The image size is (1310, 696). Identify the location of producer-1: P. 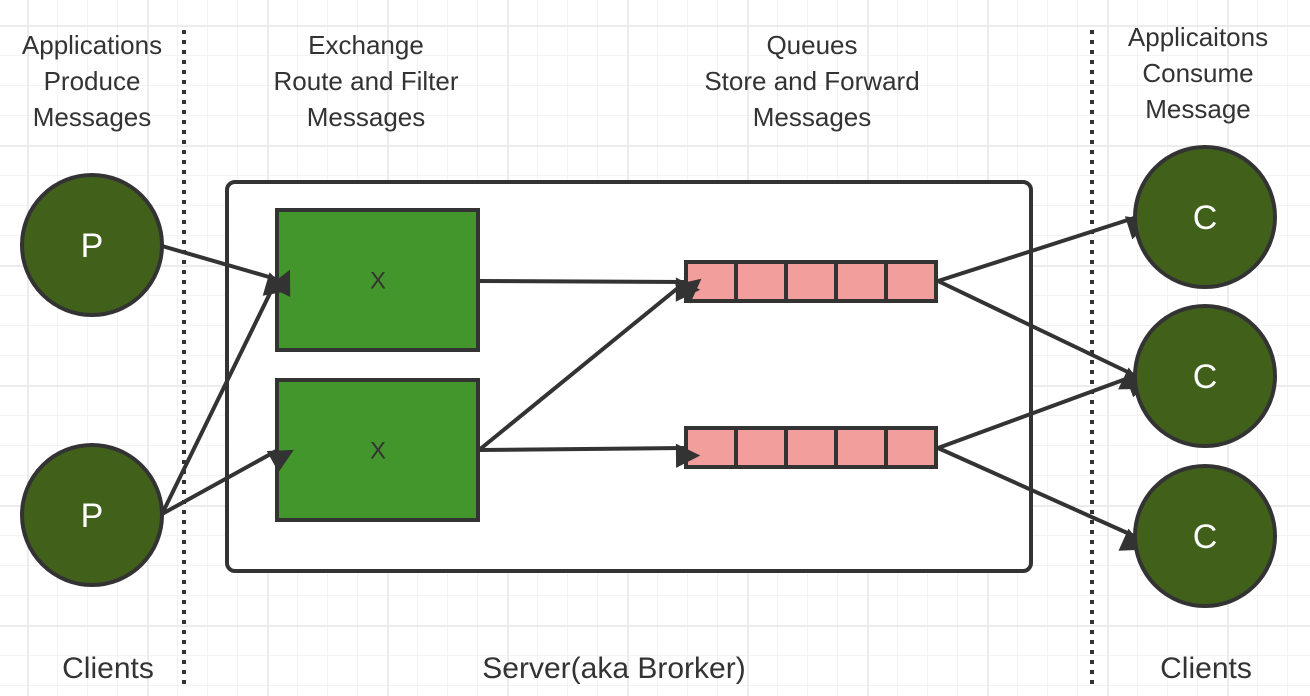
(92, 245).